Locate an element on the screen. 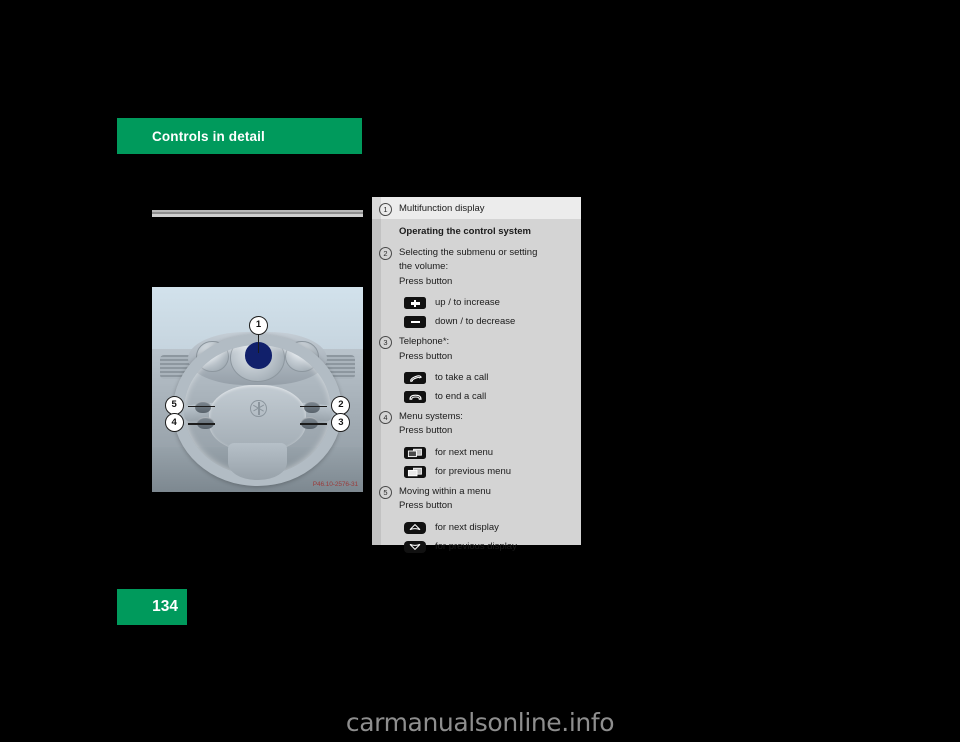 This screenshot has width=960, height=742. next-menu-glyph is located at coordinates (414, 452).